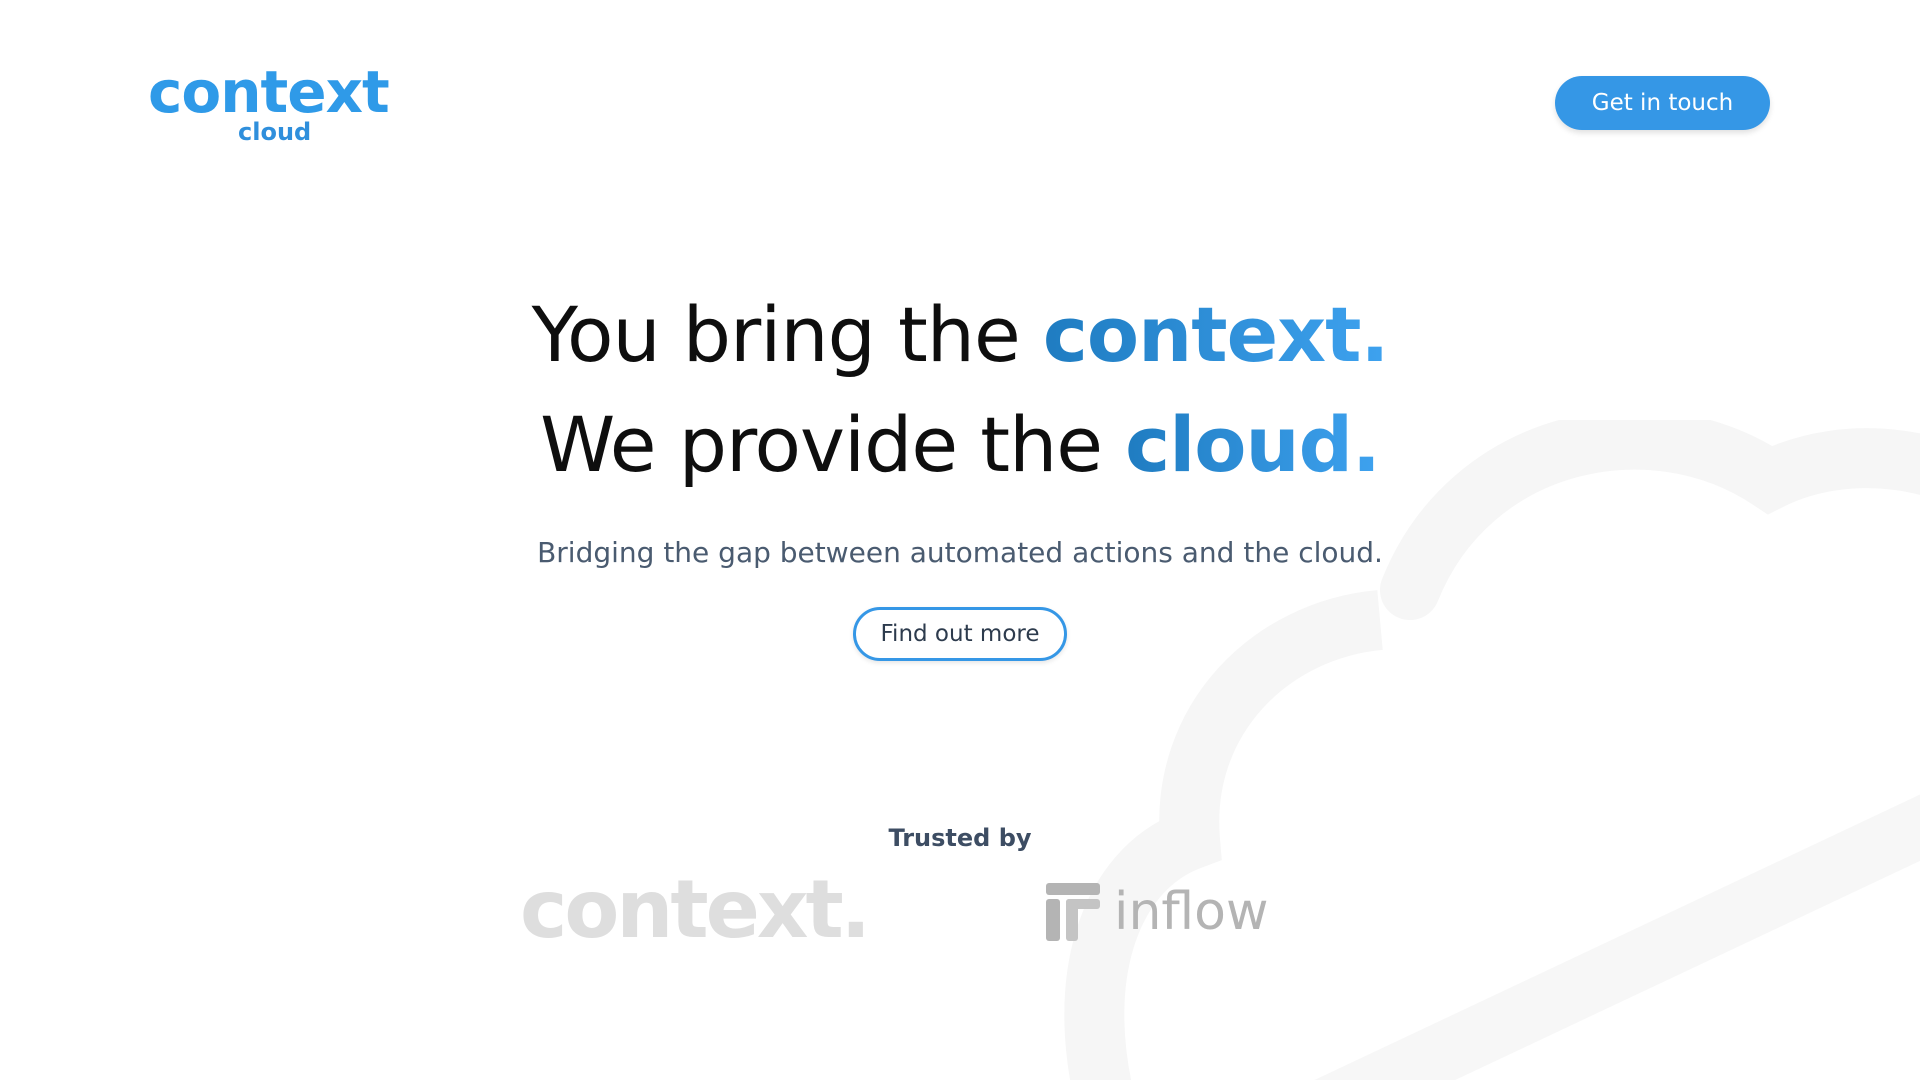  What do you see at coordinates (275, 132) in the screenshot?
I see `logo-subtitle: cloud` at bounding box center [275, 132].